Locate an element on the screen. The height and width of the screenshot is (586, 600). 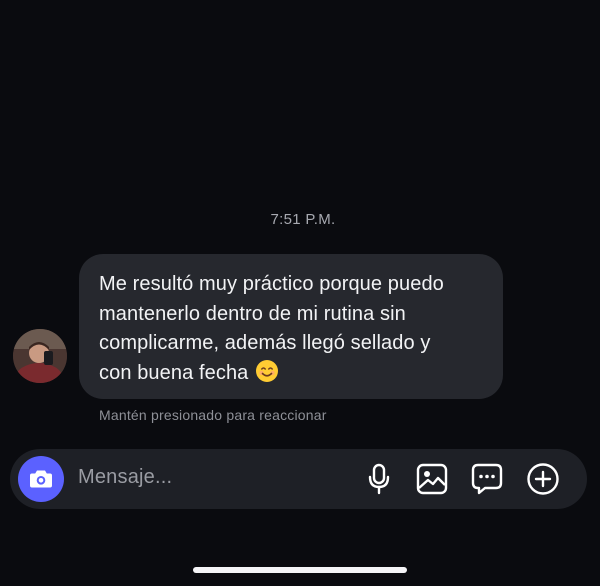
camera-icon is located at coordinates (41, 479).